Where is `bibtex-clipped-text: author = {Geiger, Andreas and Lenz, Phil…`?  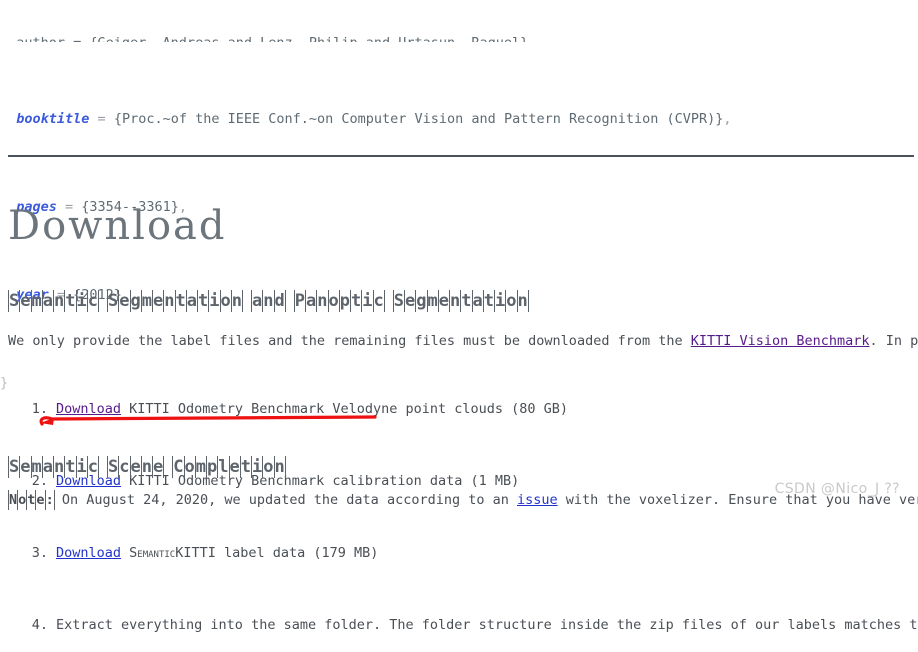 bibtex-clipped-text: author = {Geiger, Andreas and Lenz, Phil… is located at coordinates (268, 38).